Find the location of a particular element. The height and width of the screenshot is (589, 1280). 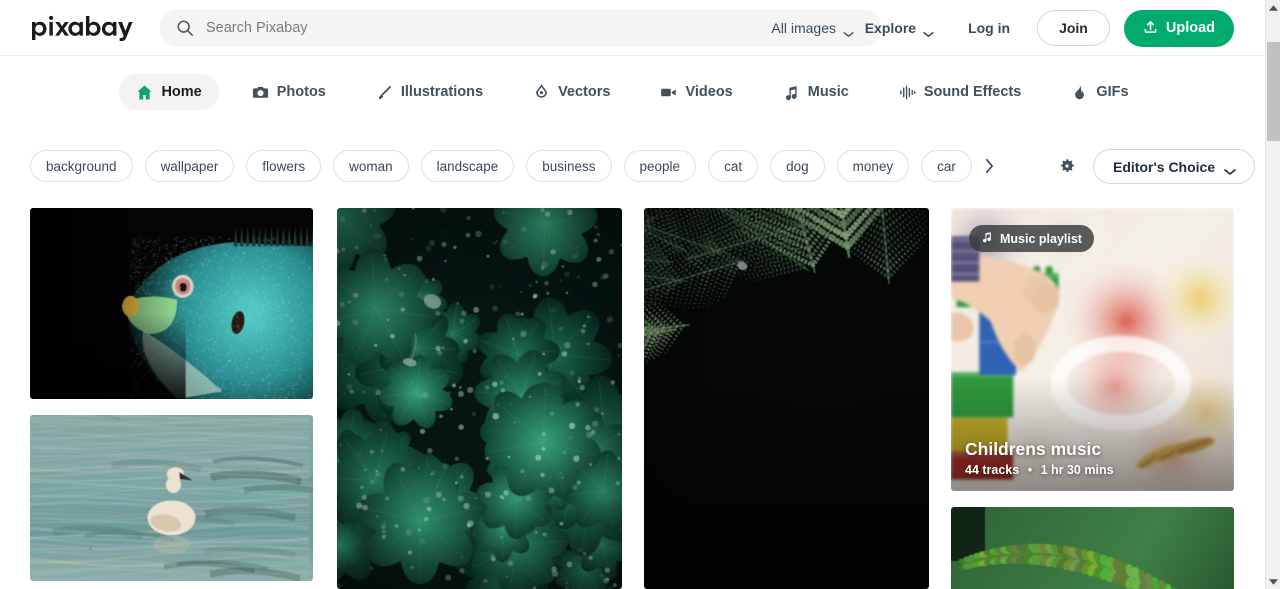

page-scrollbar is located at coordinates (1272, 294).